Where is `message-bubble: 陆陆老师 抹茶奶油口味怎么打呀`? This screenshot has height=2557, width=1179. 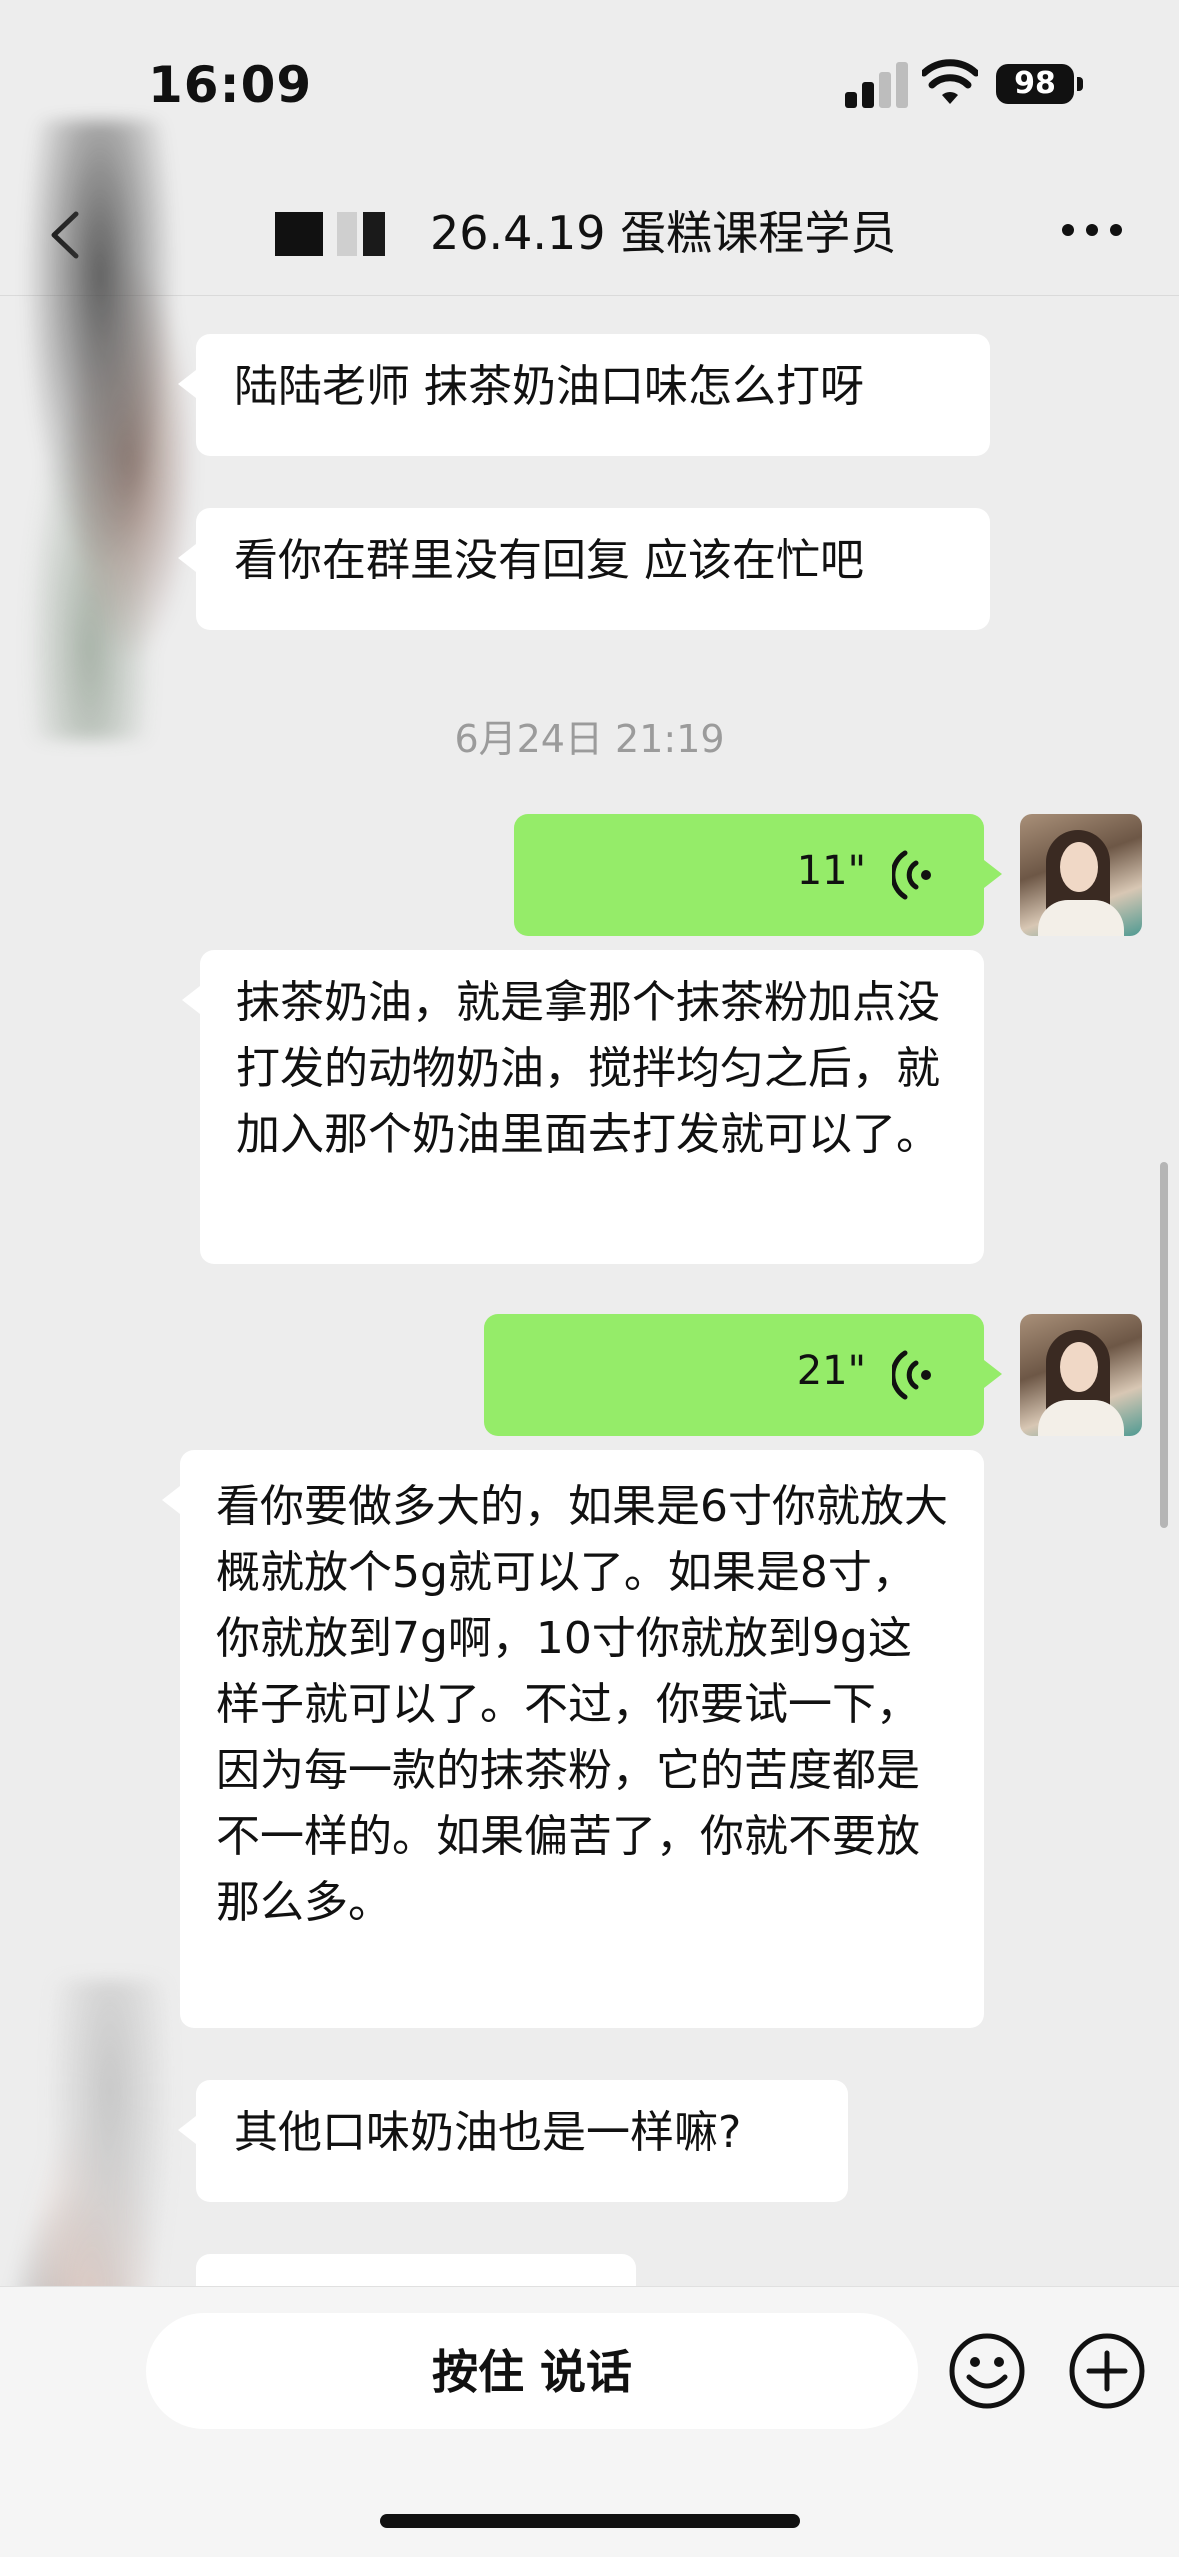
message-bubble: 陆陆老师 抹茶奶油口味怎么打呀 is located at coordinates (584, 395).